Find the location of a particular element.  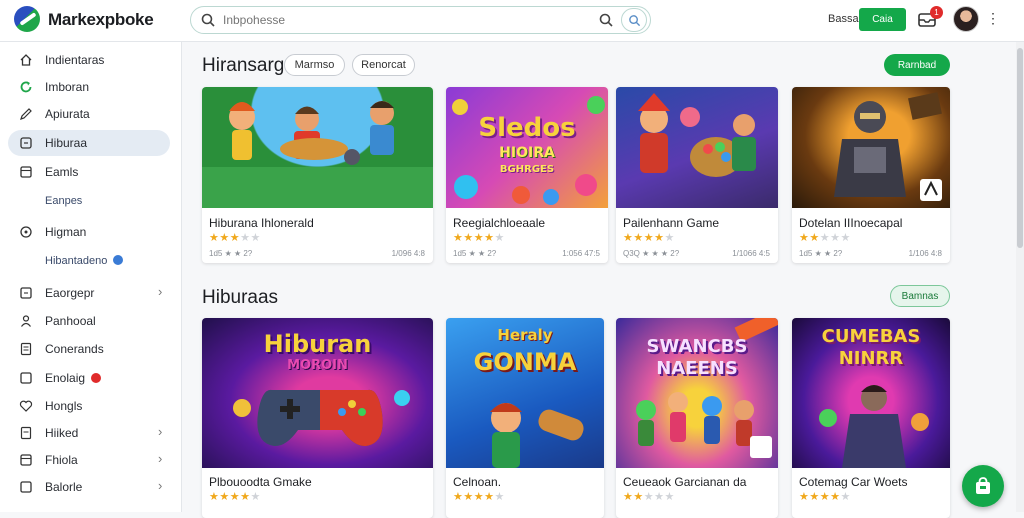

sidebar-item-7: Hibantadeno is located at coordinates (89, 262).